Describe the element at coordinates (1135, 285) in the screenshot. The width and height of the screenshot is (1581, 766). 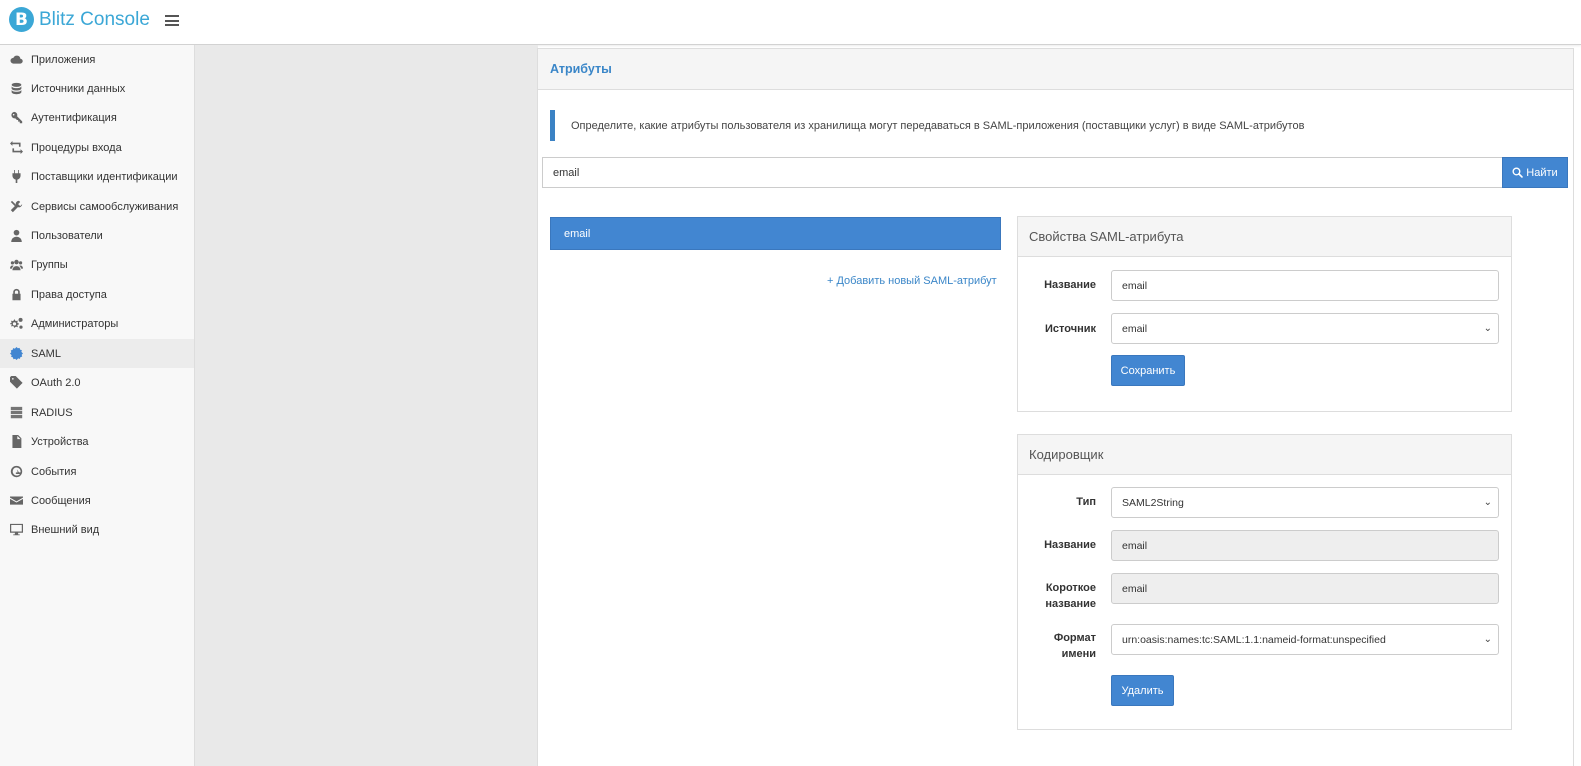
I see `name-field-value: email` at that location.